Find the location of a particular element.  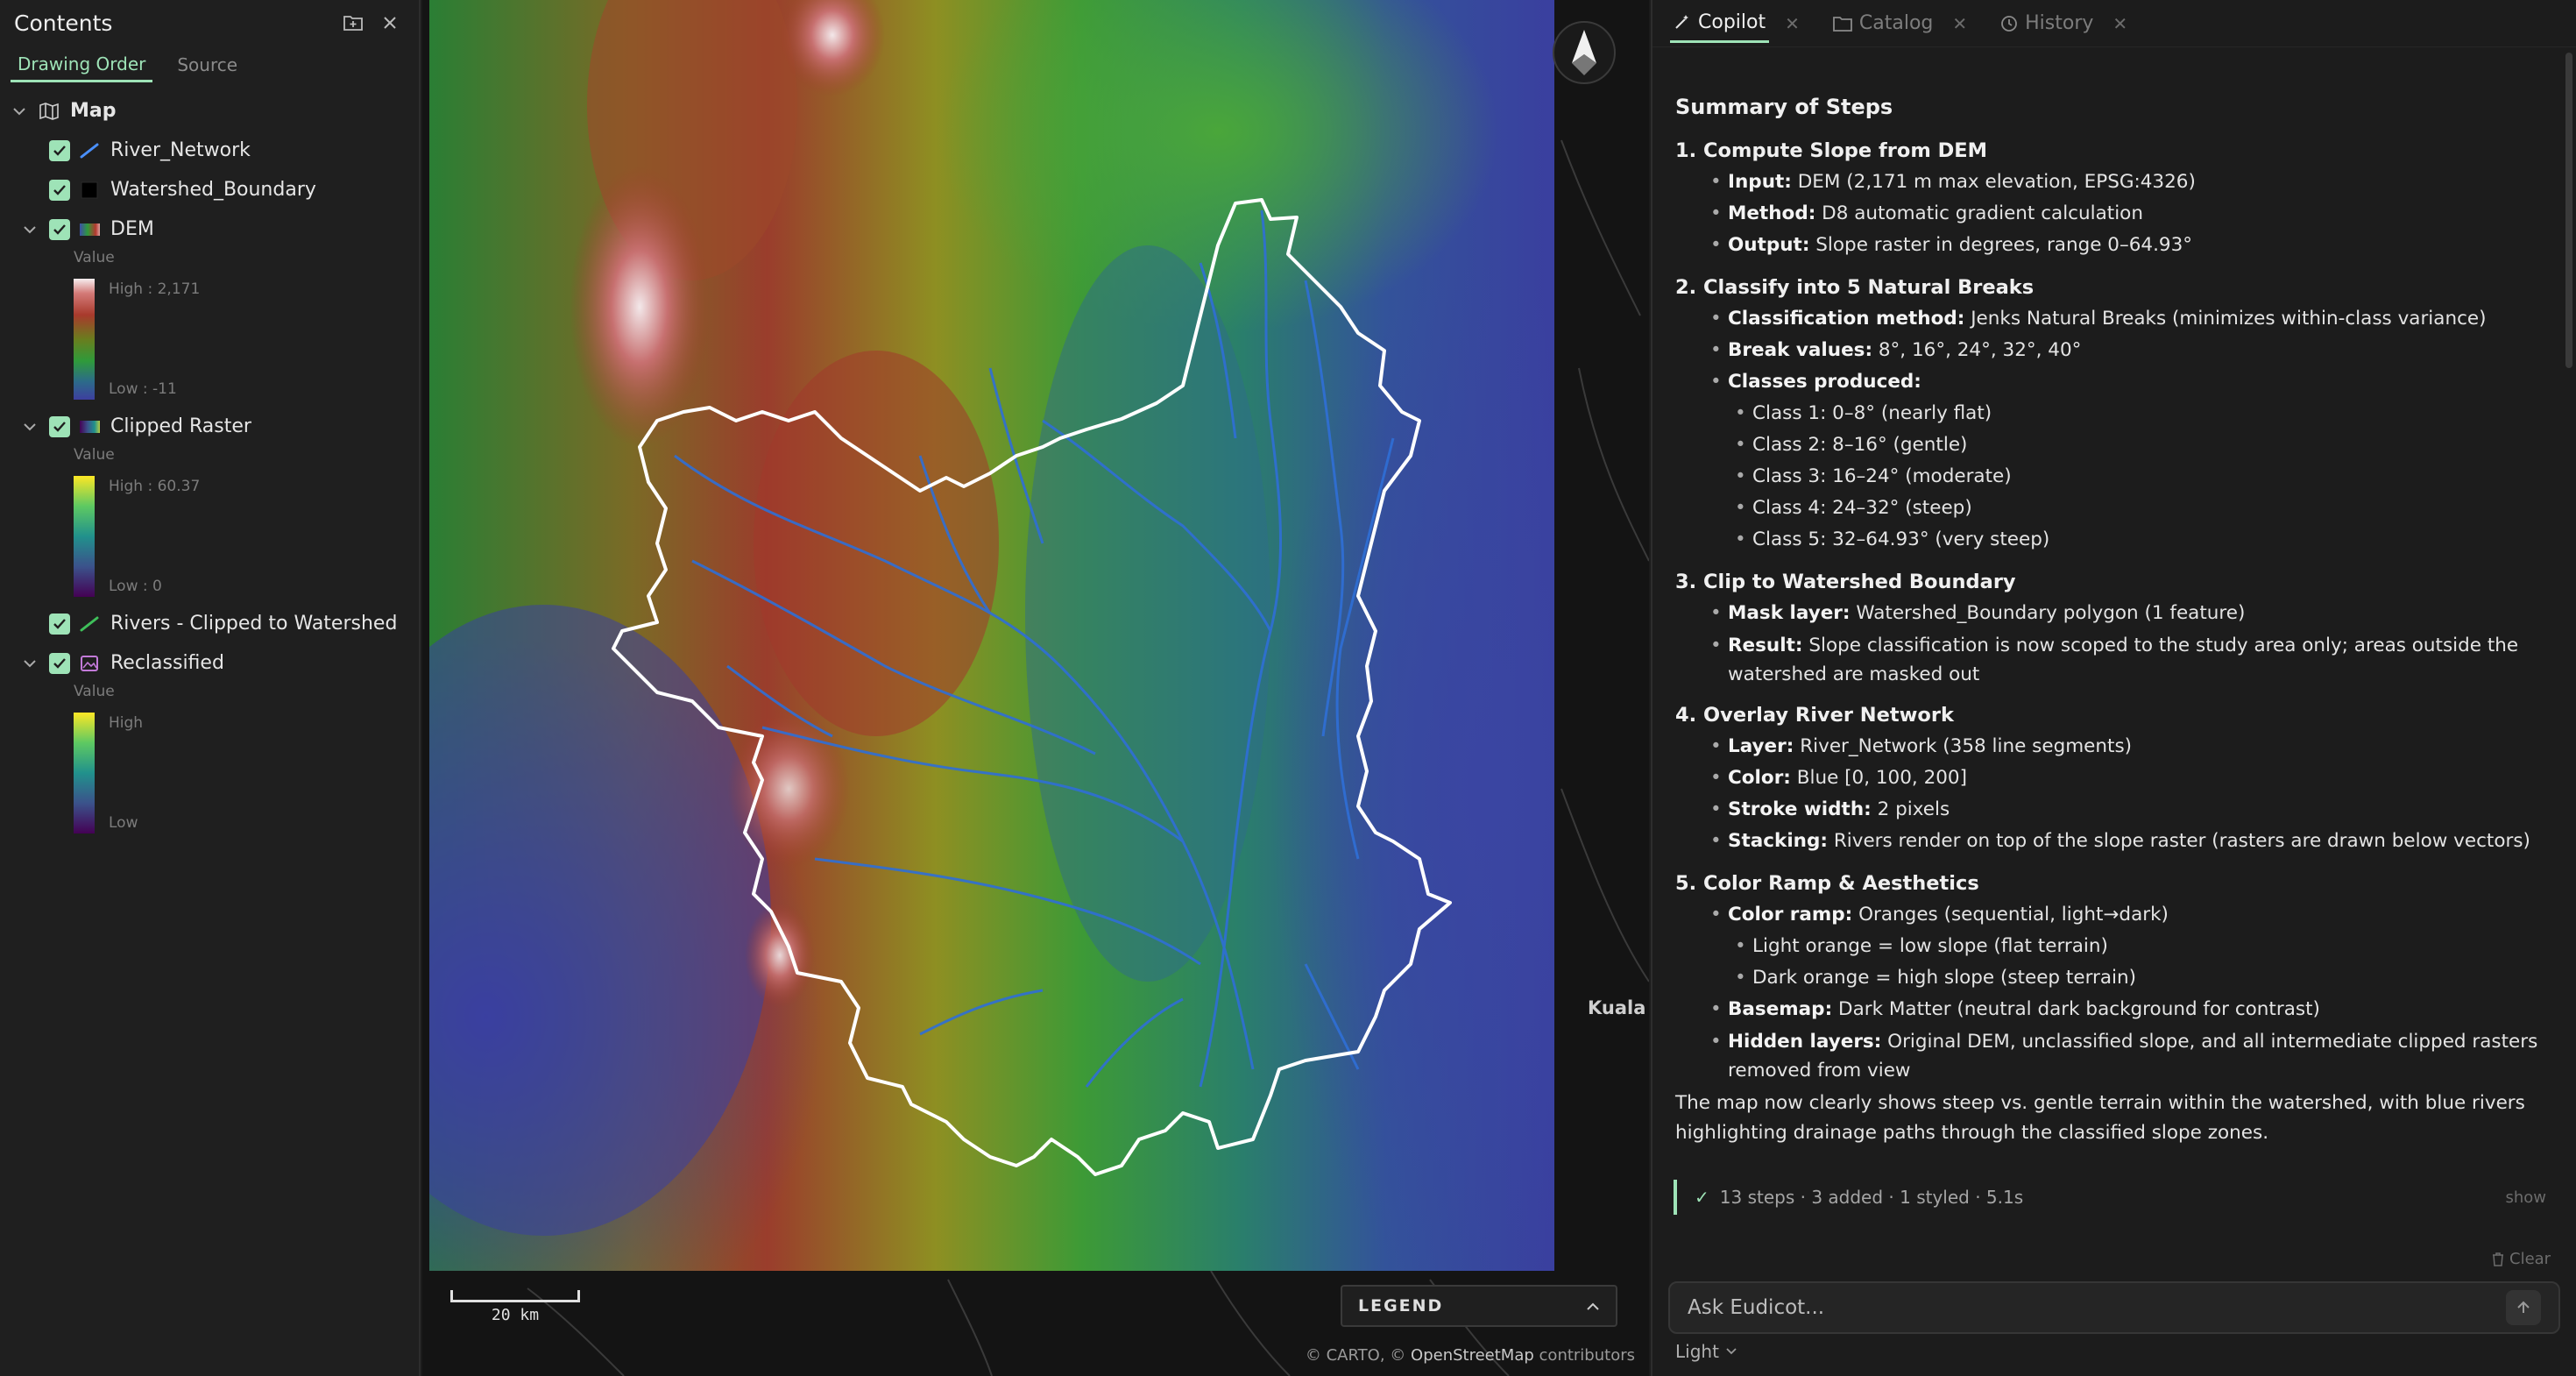

arrow-up-icon is located at coordinates (2523, 1307).